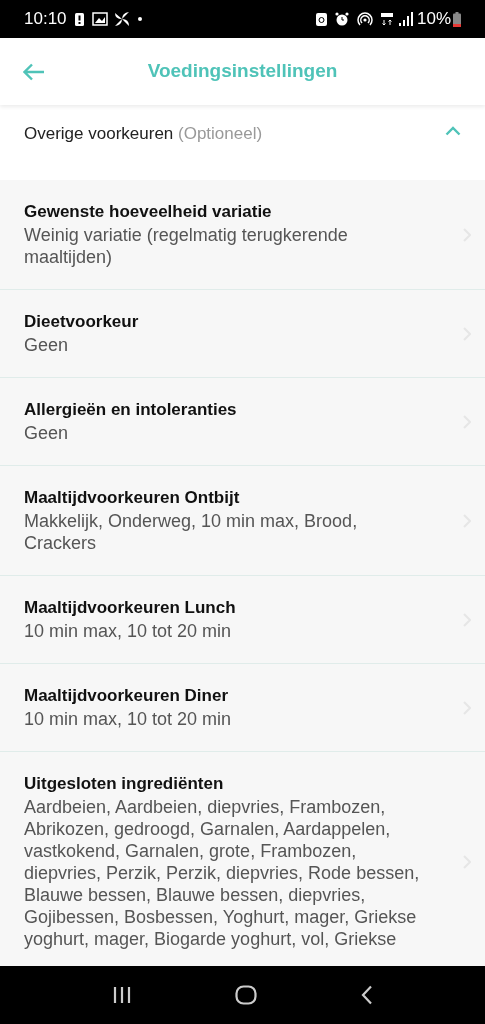  What do you see at coordinates (45, 19) in the screenshot?
I see `status-time: 10:10` at bounding box center [45, 19].